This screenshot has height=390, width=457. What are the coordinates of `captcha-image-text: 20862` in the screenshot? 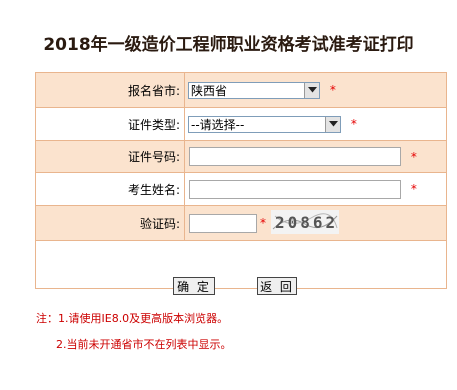 It's located at (307, 222).